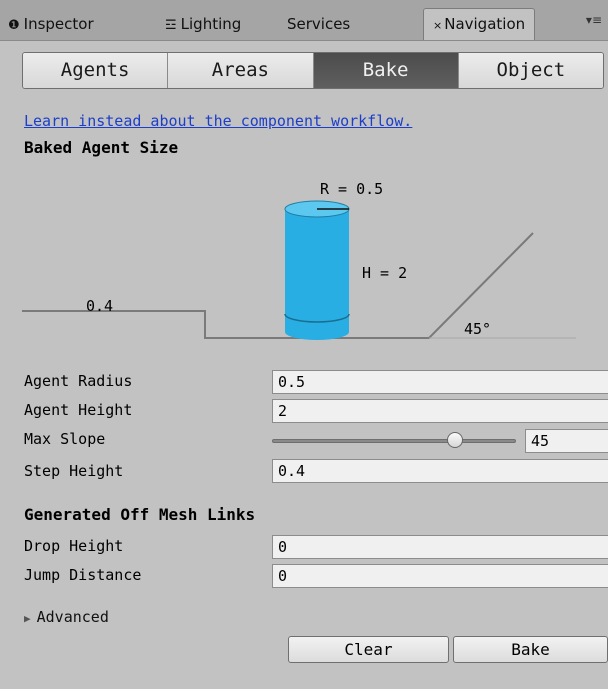 The image size is (608, 689). I want to click on tab-label: Services, so click(319, 24).